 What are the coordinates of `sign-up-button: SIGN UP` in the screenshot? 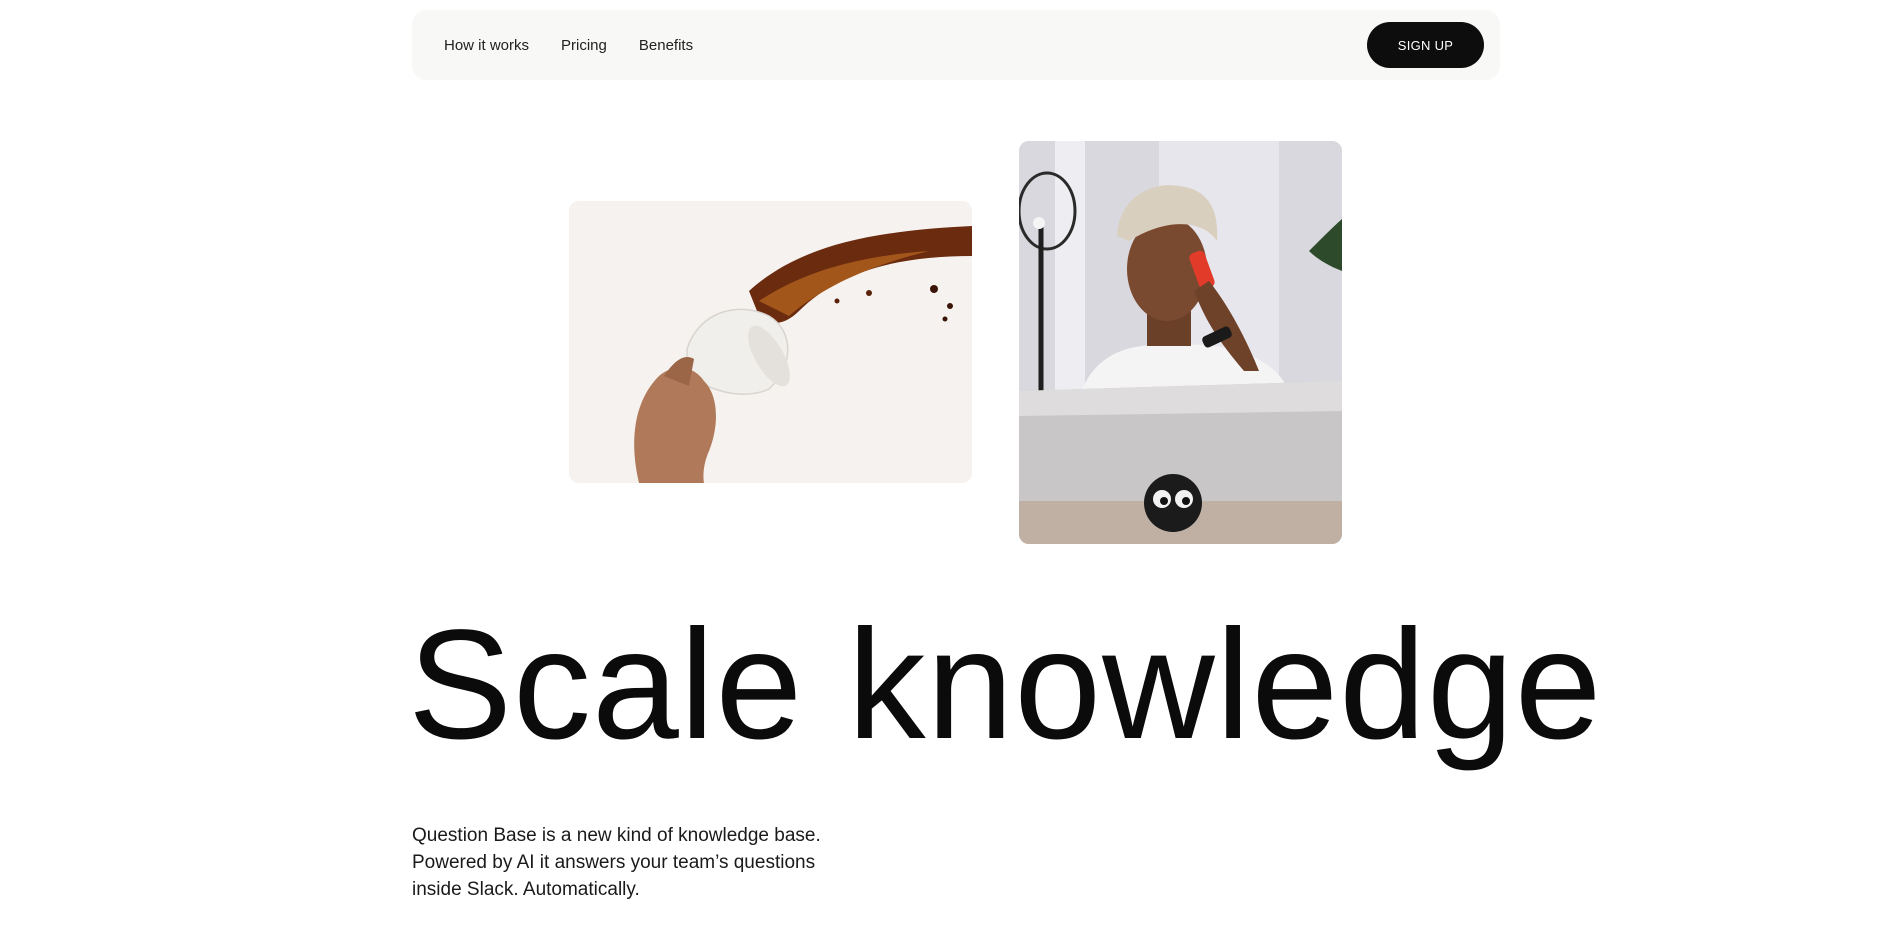 It's located at (1425, 45).